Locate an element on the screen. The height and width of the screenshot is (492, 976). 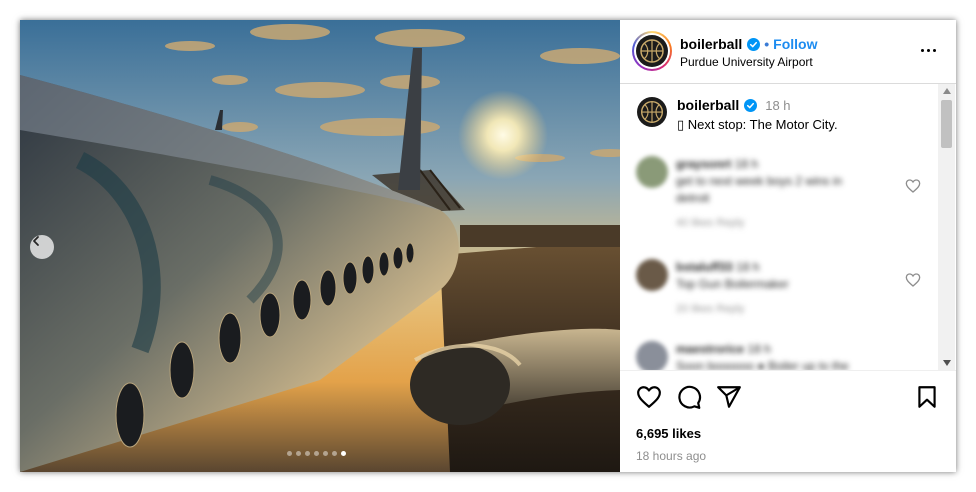
comment-username: graysonrt is located at coordinates (703, 164).